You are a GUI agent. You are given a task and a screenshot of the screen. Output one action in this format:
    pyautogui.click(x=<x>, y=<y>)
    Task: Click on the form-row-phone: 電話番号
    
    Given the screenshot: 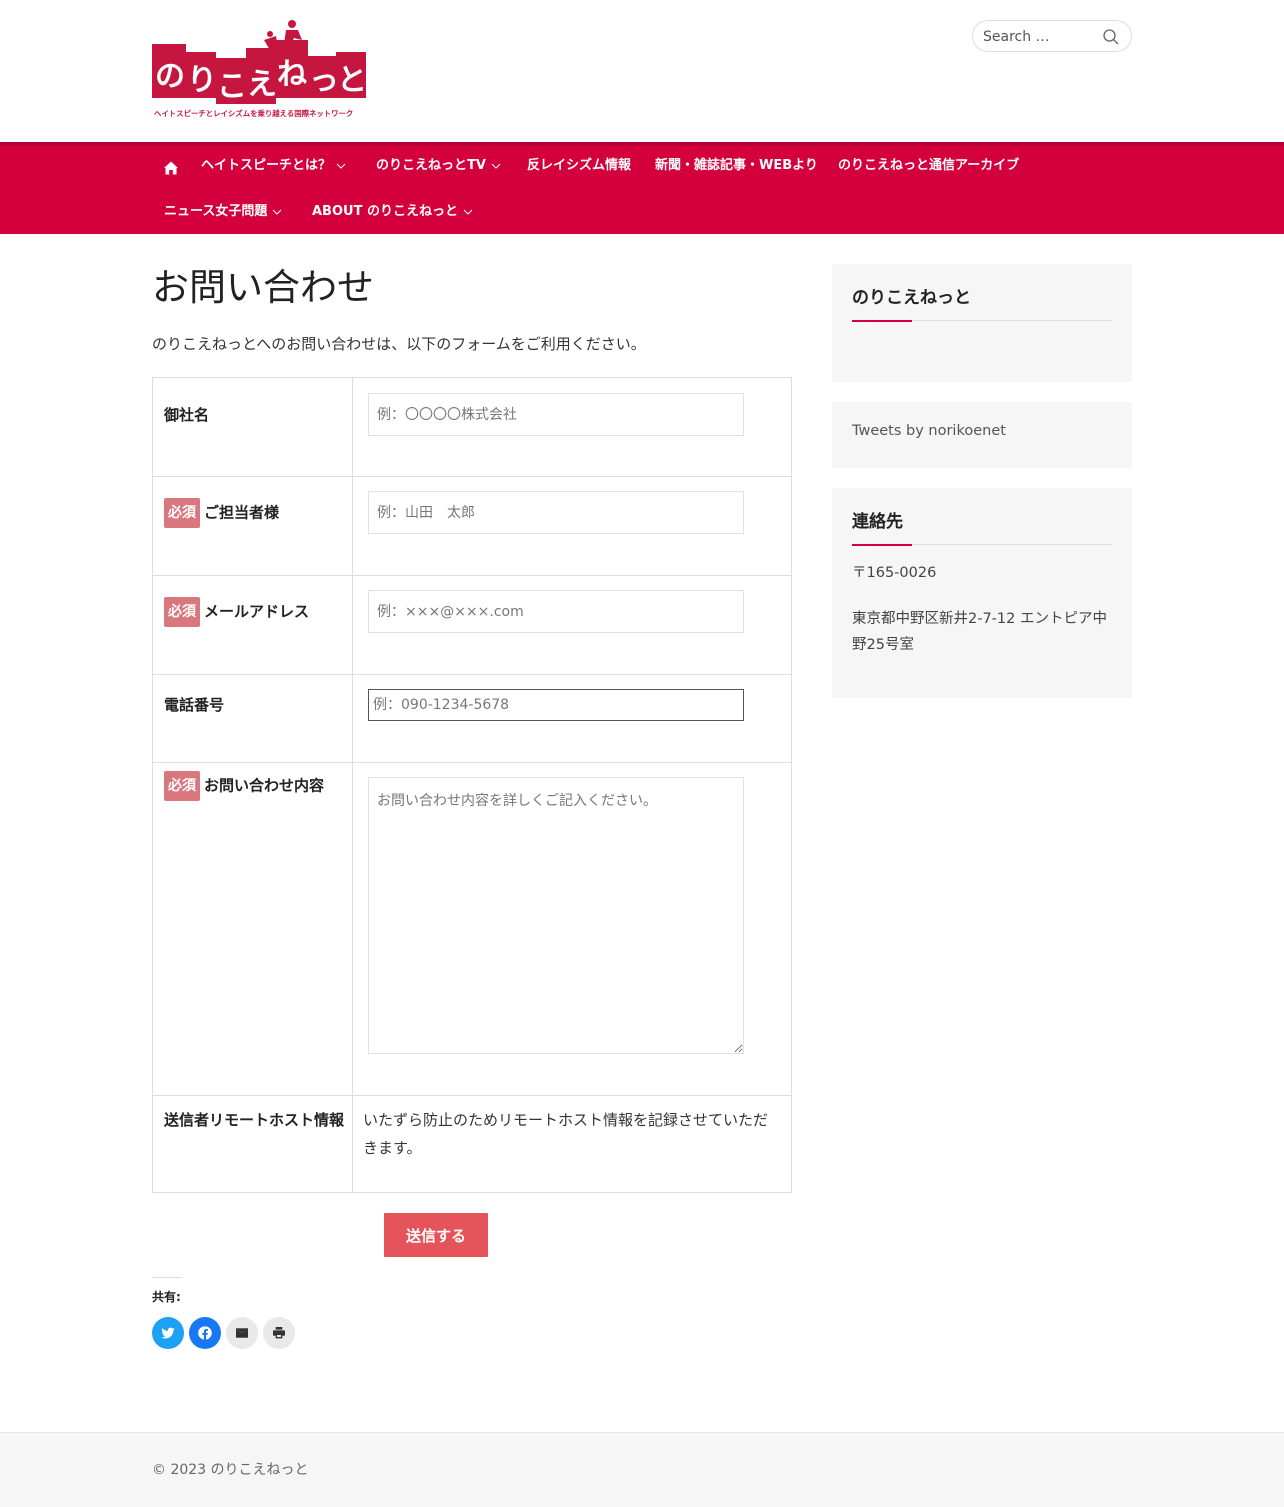 What is the action you would take?
    pyautogui.click(x=472, y=719)
    